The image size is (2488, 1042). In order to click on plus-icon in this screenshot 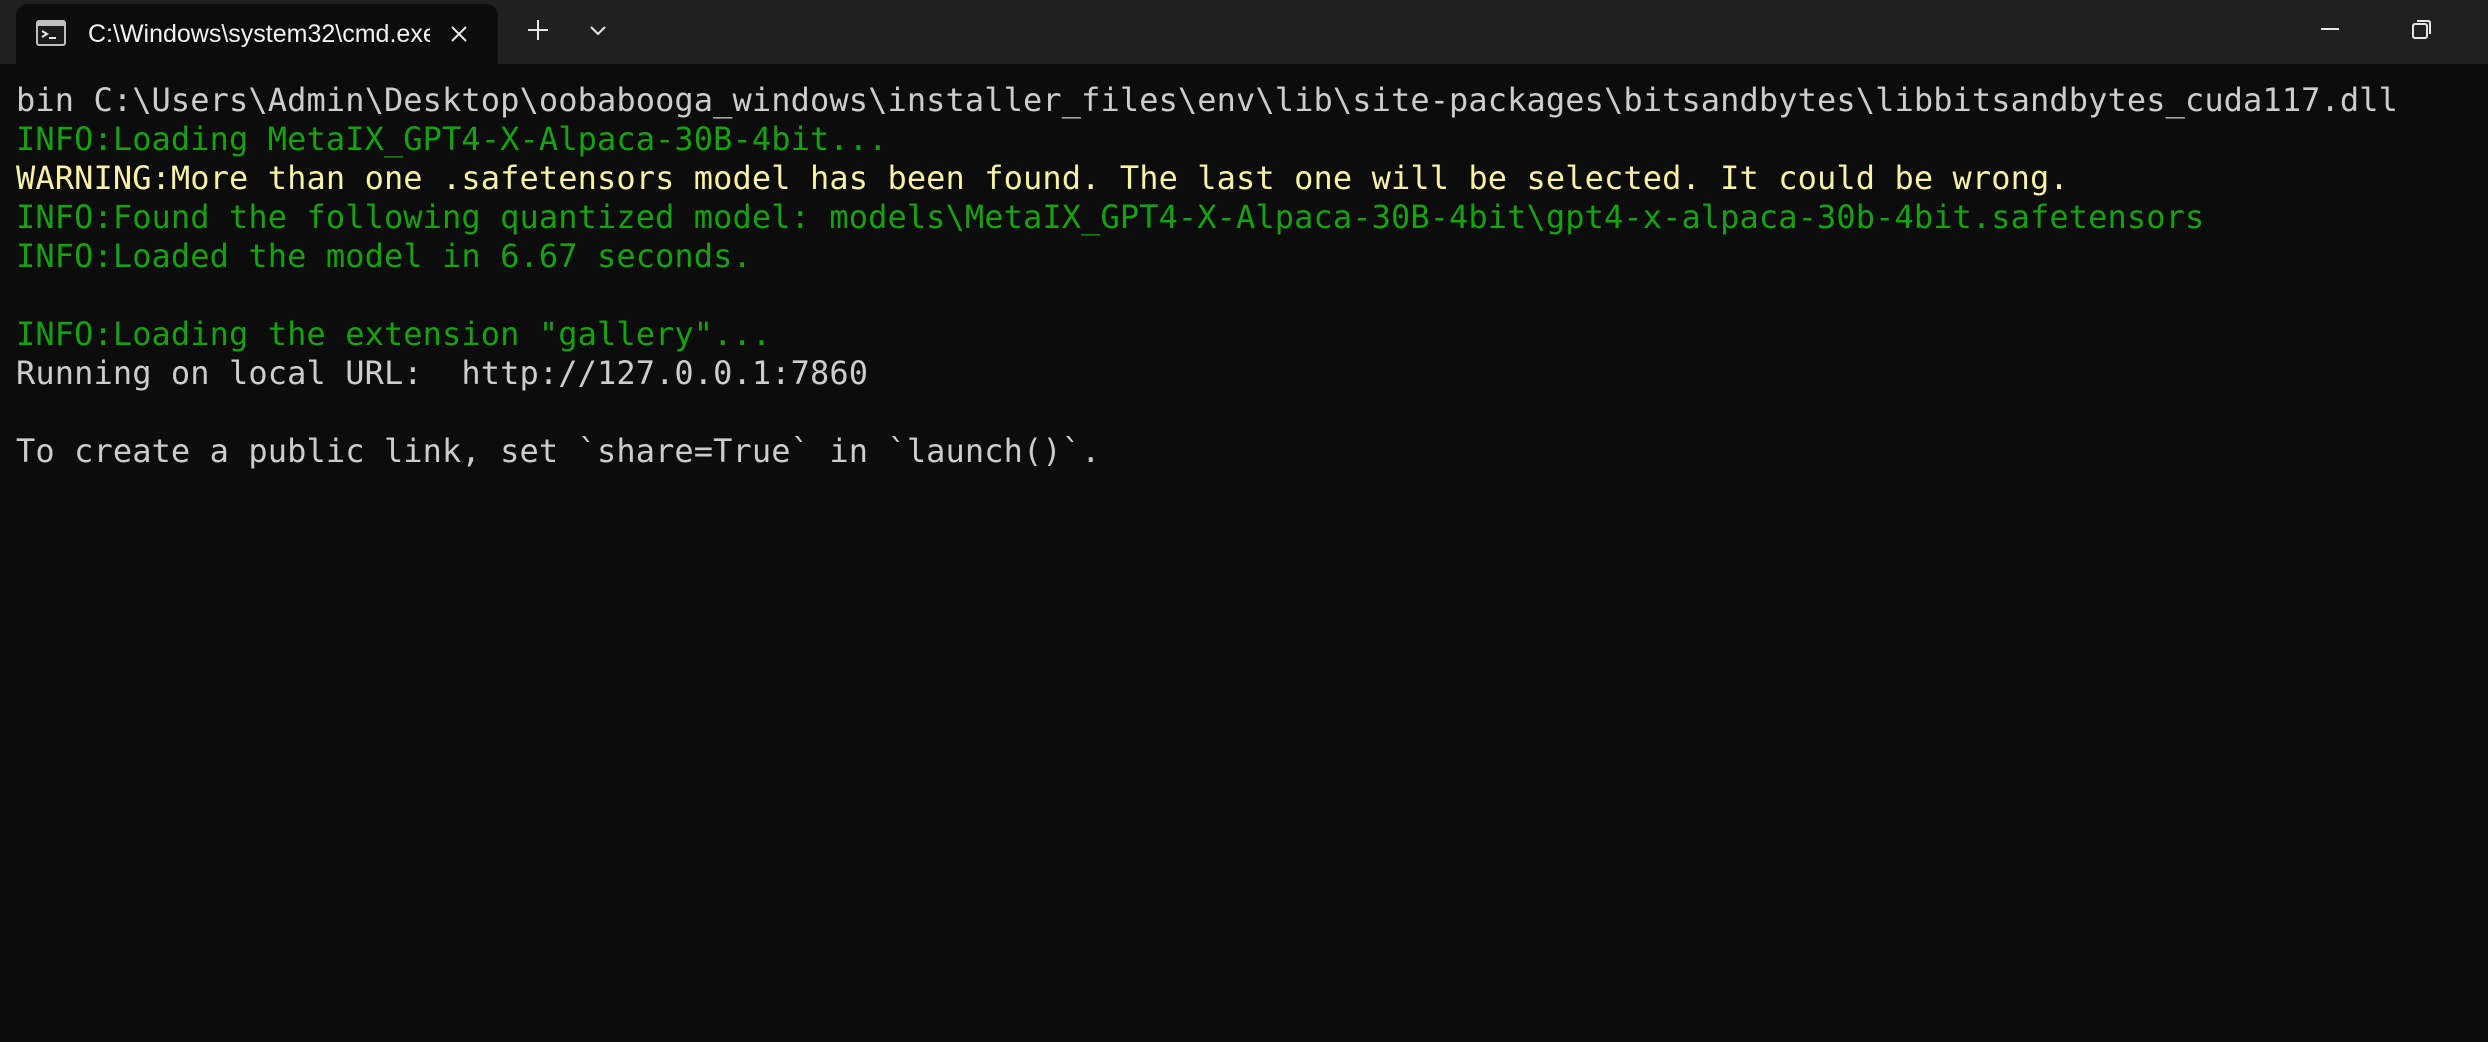, I will do `click(538, 32)`.